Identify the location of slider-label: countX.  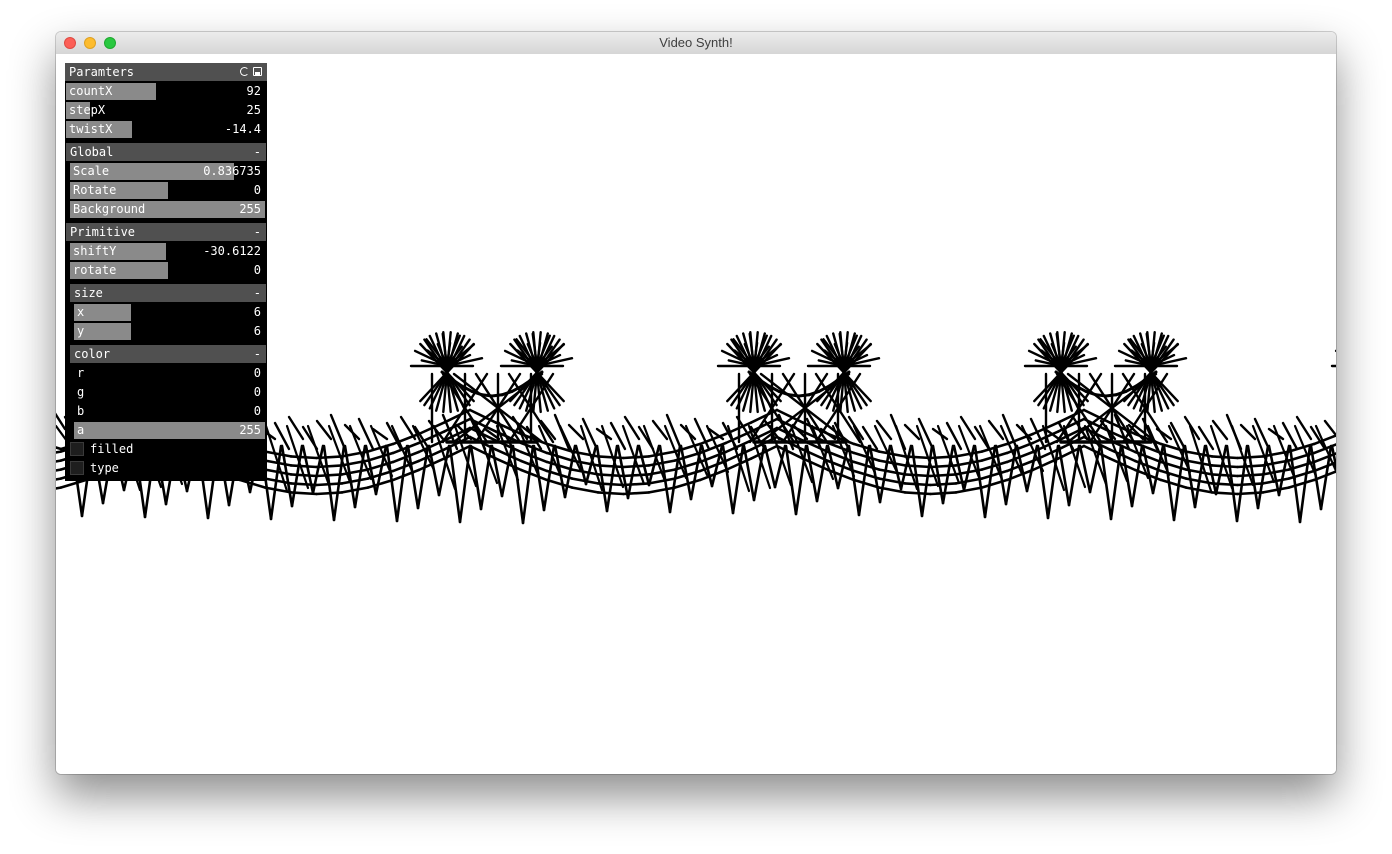
(91, 91).